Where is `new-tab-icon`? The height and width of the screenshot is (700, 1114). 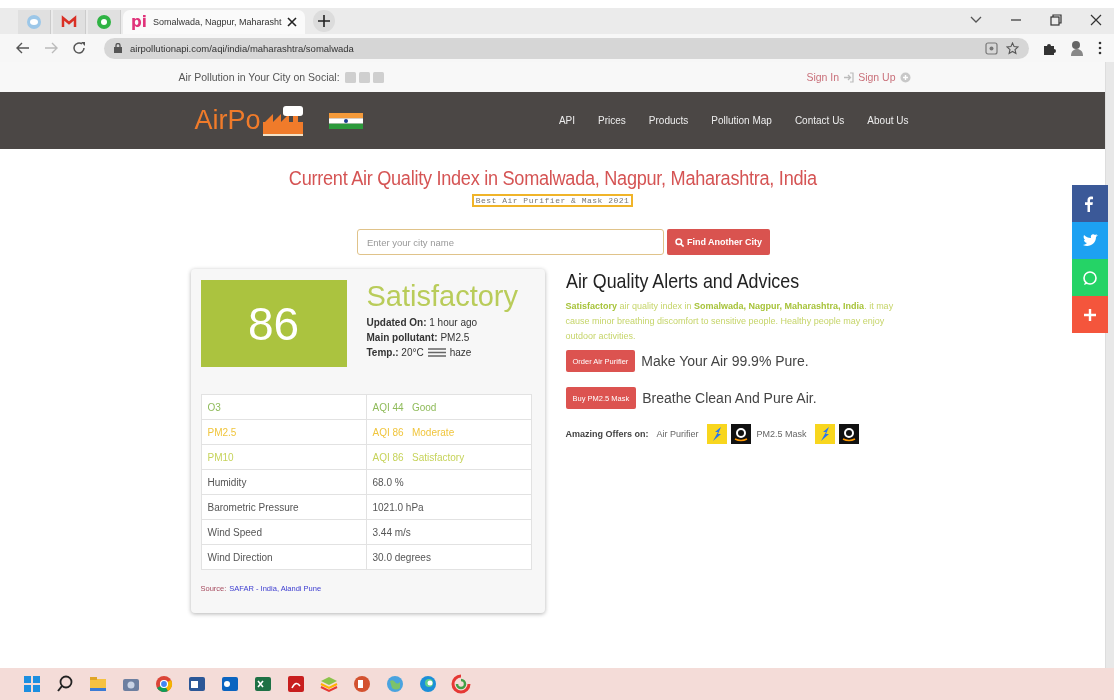
new-tab-icon is located at coordinates (324, 21).